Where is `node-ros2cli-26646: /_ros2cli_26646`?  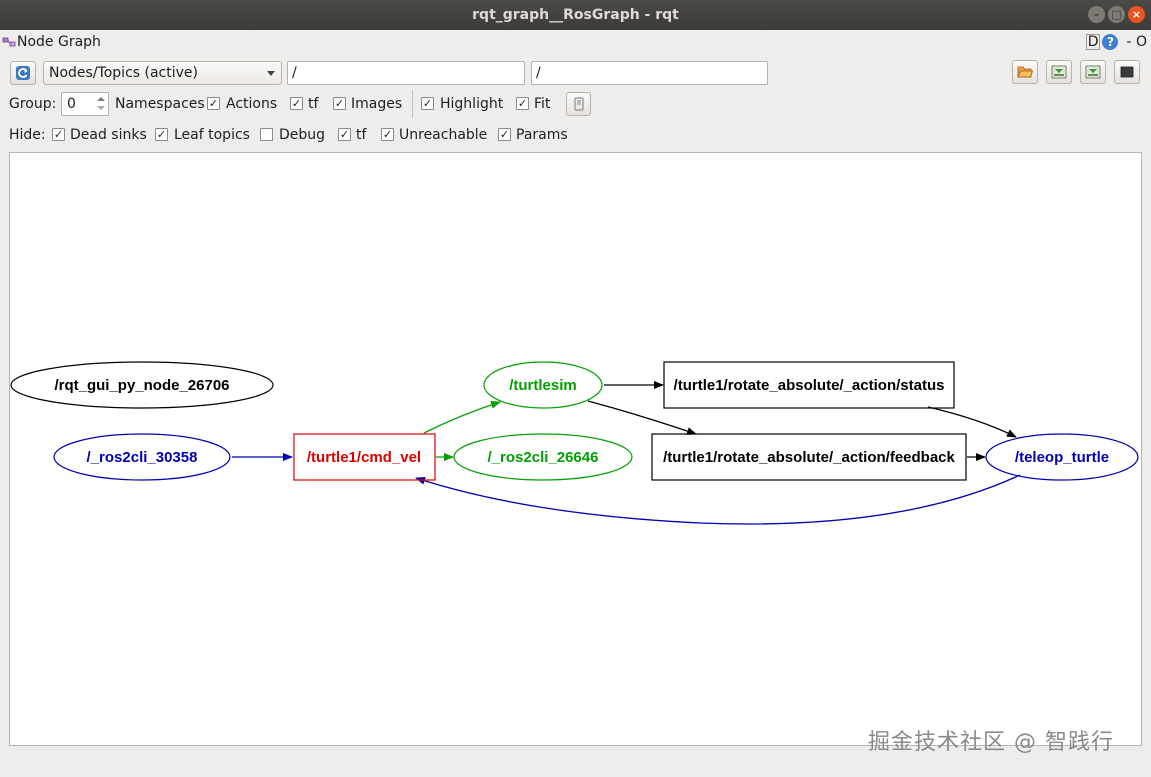 node-ros2cli-26646: /_ros2cli_26646 is located at coordinates (543, 457).